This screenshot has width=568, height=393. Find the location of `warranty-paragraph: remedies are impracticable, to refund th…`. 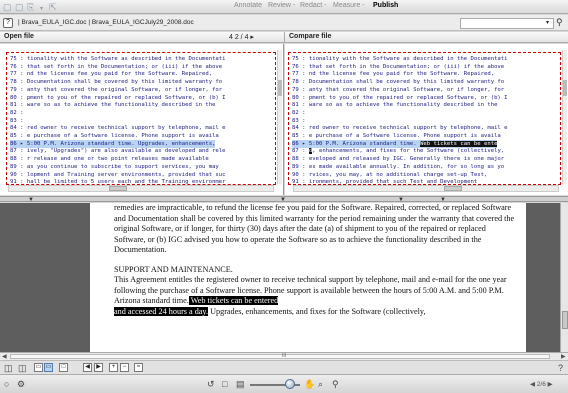

warranty-paragraph: remedies are impracticable, to refund th… is located at coordinates (314, 228).